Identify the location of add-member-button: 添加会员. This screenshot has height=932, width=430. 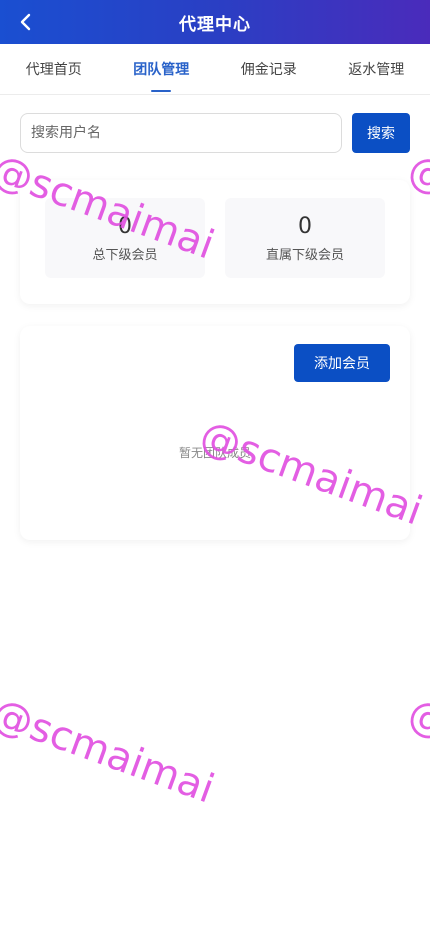
(342, 363).